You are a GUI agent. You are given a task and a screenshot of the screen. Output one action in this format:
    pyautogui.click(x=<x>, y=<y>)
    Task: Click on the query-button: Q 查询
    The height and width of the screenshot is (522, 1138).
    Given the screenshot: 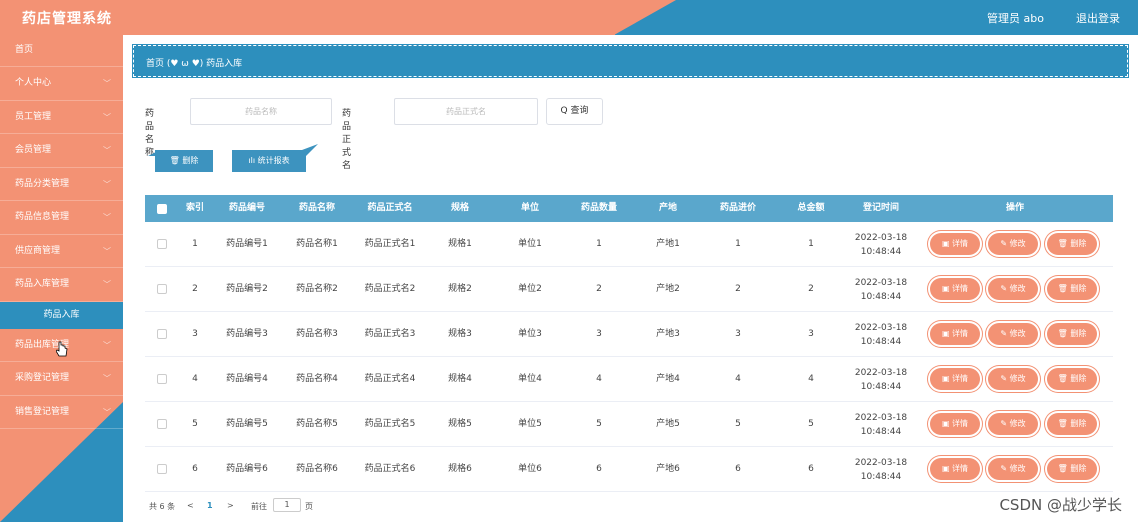 What is the action you would take?
    pyautogui.click(x=574, y=111)
    